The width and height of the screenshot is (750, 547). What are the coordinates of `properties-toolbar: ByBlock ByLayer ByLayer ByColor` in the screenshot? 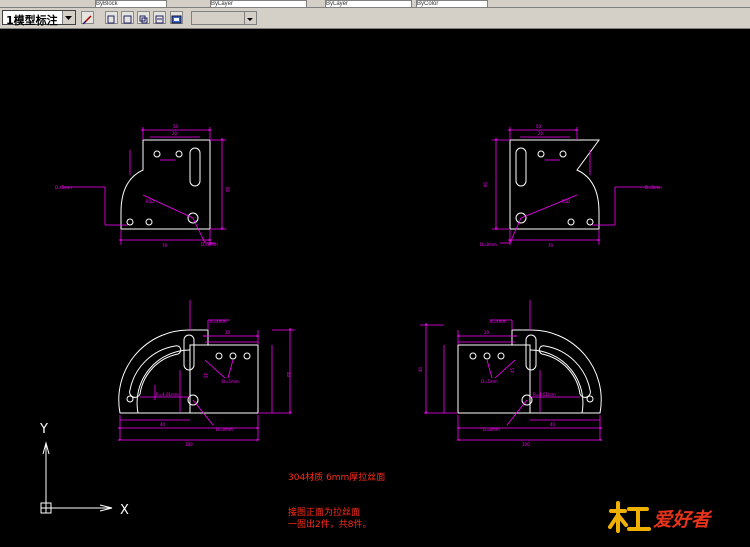 It's located at (375, 4).